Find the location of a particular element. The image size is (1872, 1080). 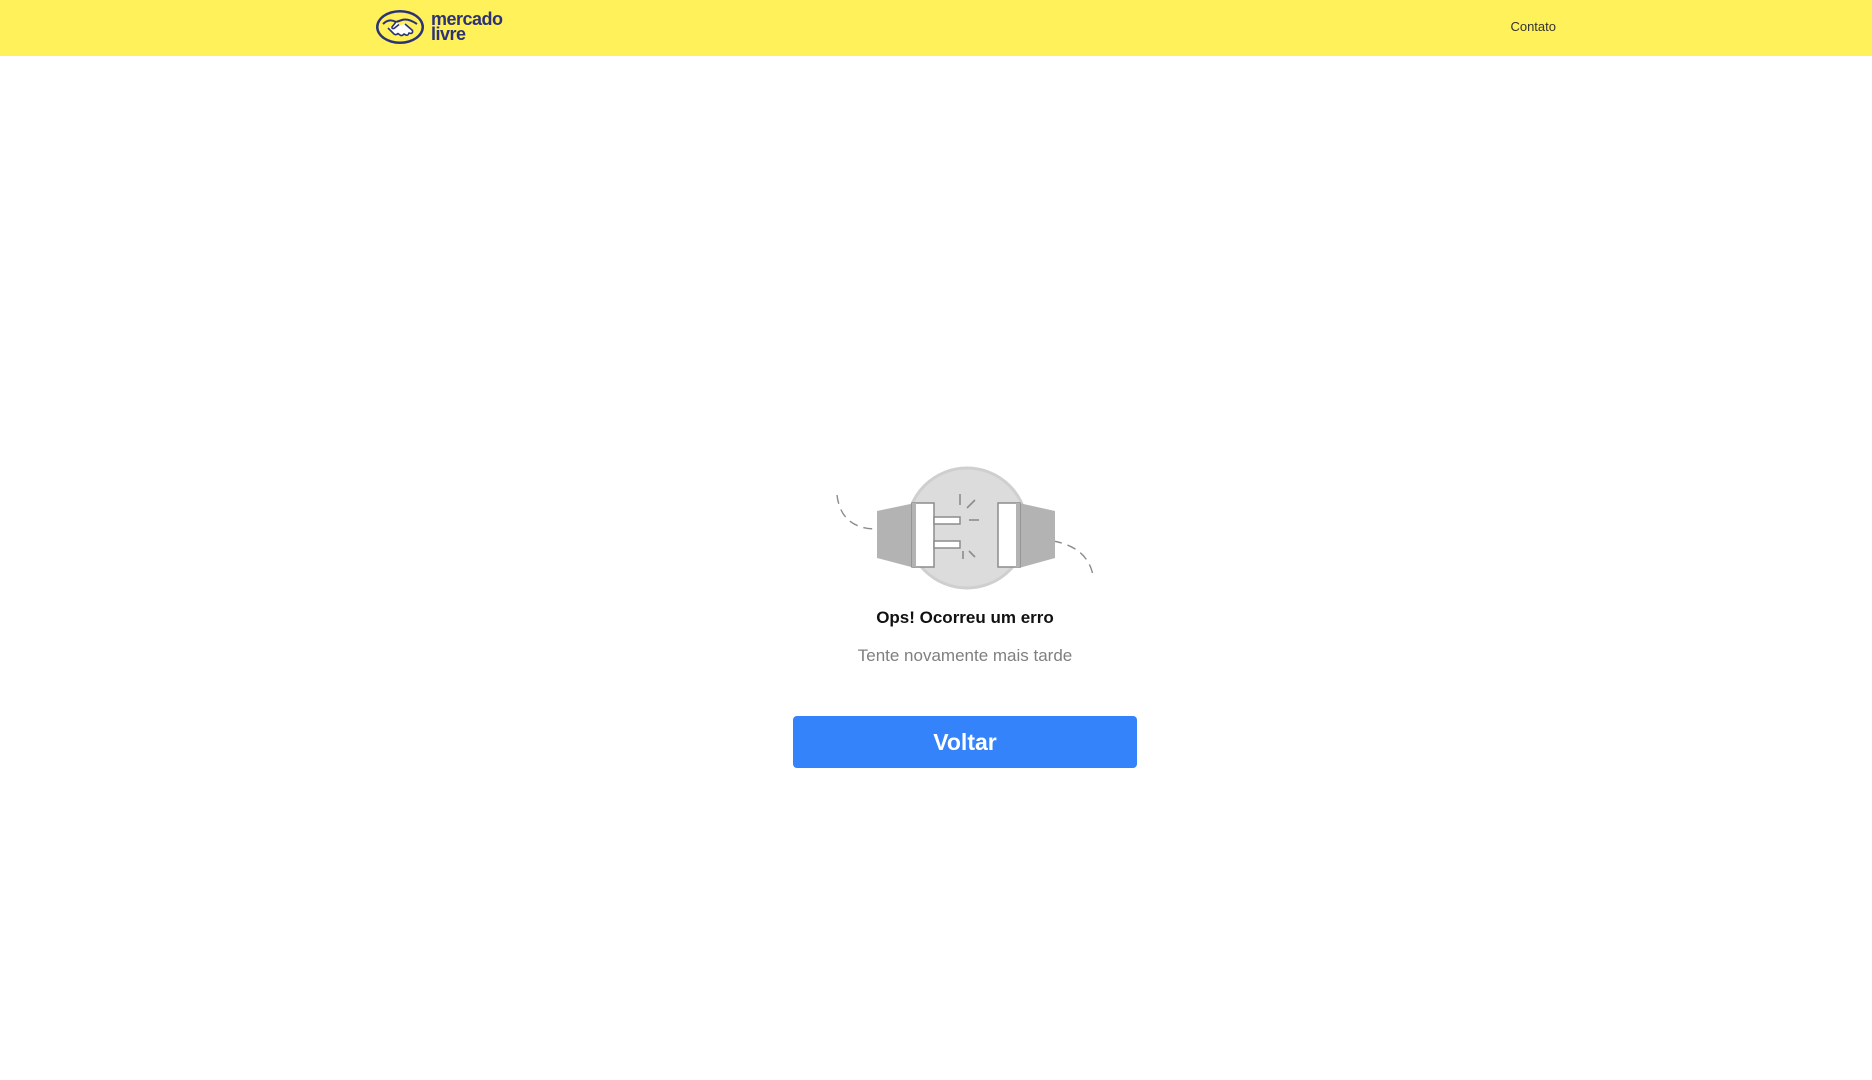

disconnected-plug-icon is located at coordinates (965, 528).